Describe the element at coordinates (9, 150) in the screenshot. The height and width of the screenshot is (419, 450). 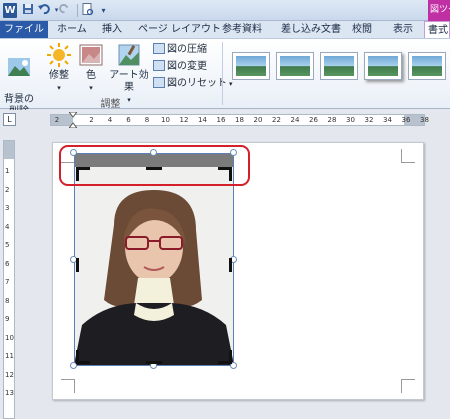
I see `top-margin-area` at that location.